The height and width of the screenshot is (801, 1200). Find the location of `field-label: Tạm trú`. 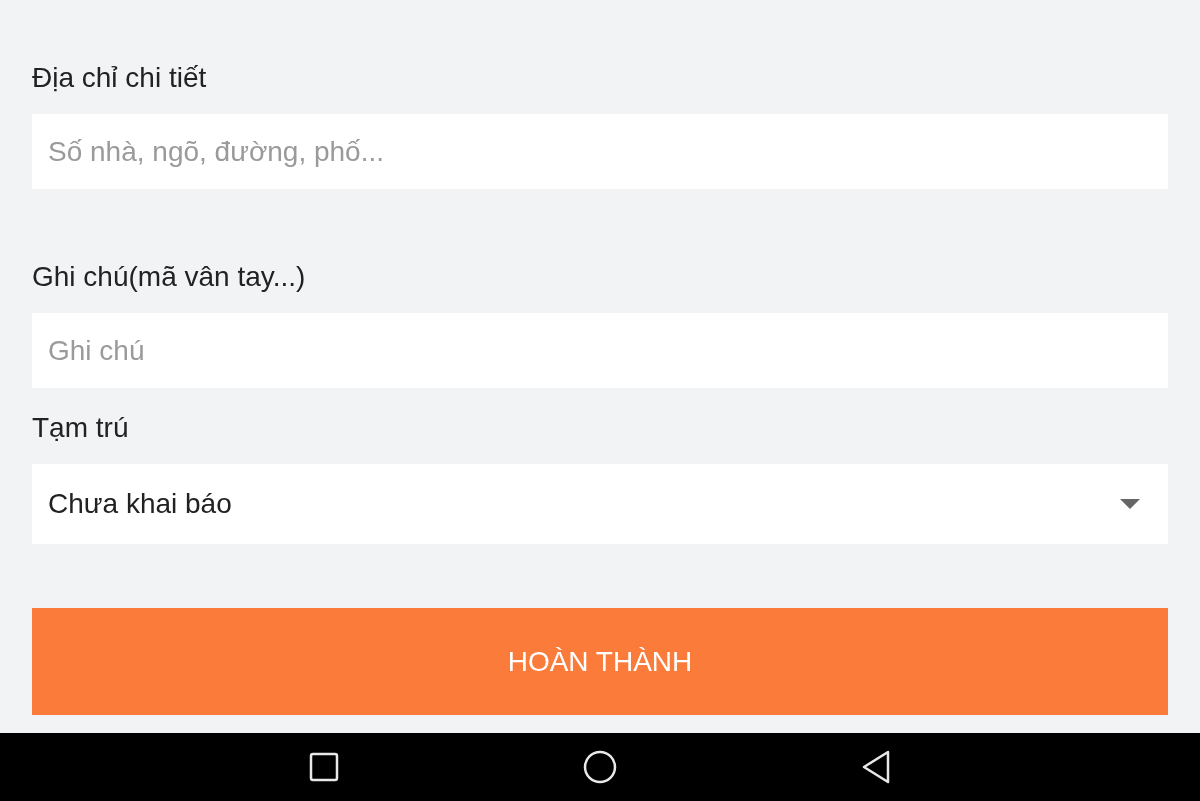

field-label: Tạm trú is located at coordinates (80, 428).